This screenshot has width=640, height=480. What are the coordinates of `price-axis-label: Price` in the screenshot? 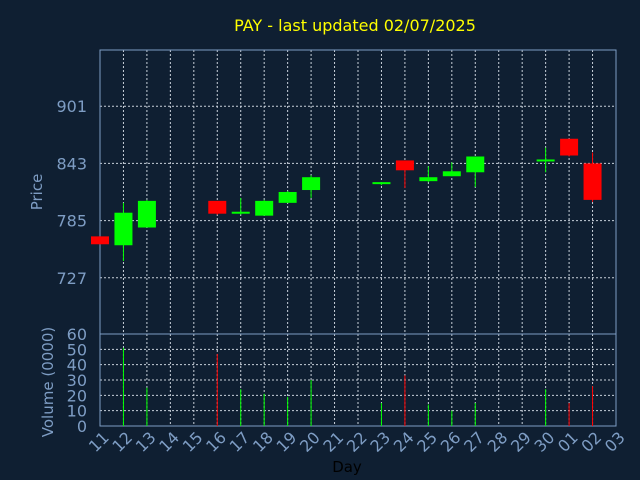 It's located at (37, 192).